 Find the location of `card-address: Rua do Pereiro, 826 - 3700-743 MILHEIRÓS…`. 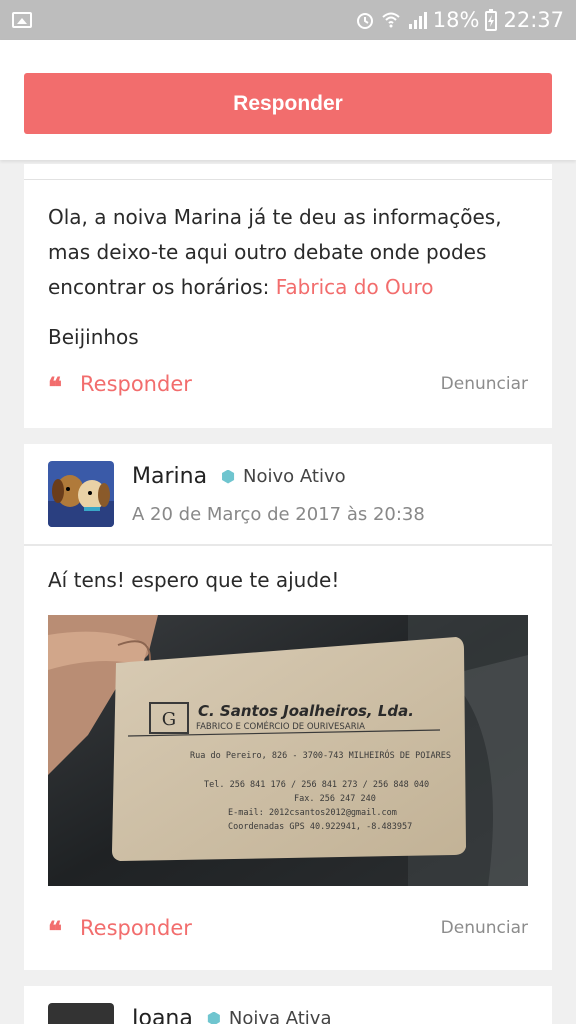

card-address: Rua do Pereiro, 826 - 3700-743 MILHEIRÓS… is located at coordinates (320, 755).